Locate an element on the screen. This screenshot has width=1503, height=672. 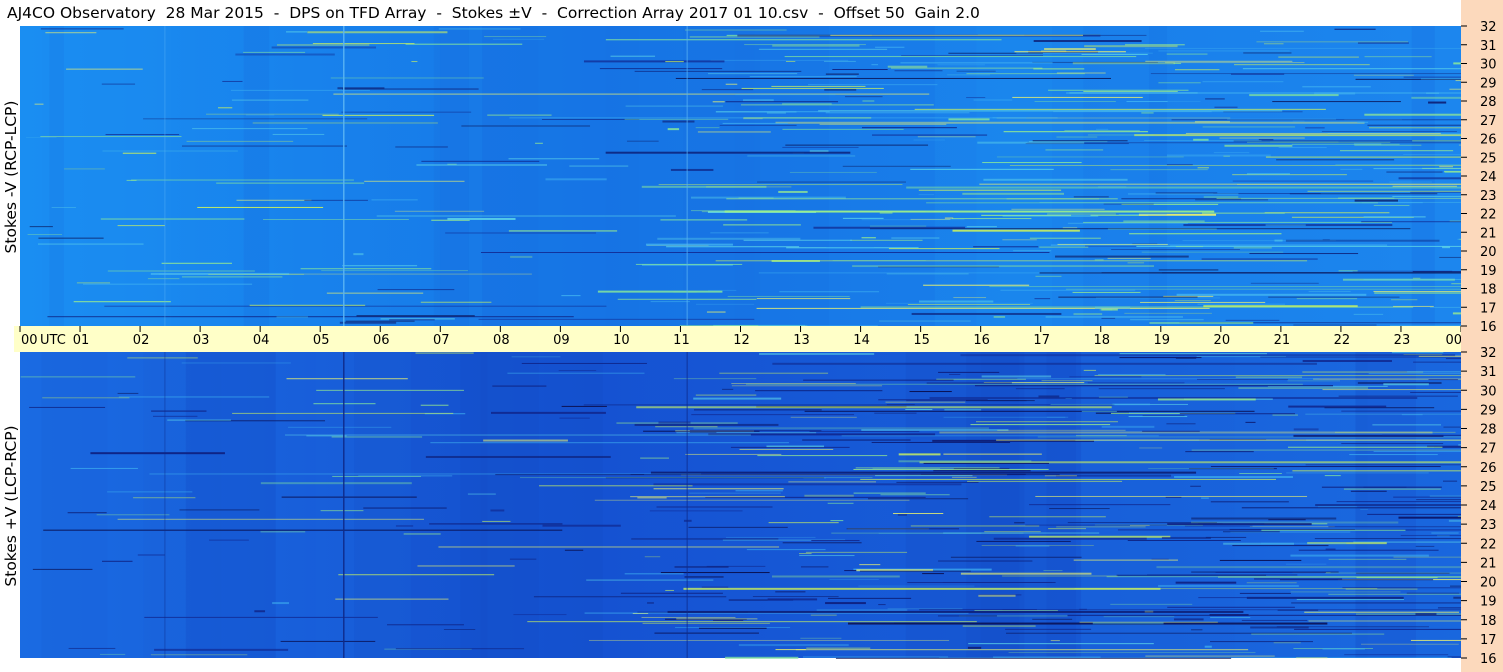
time-unit-label: UTC is located at coordinates (53, 340).